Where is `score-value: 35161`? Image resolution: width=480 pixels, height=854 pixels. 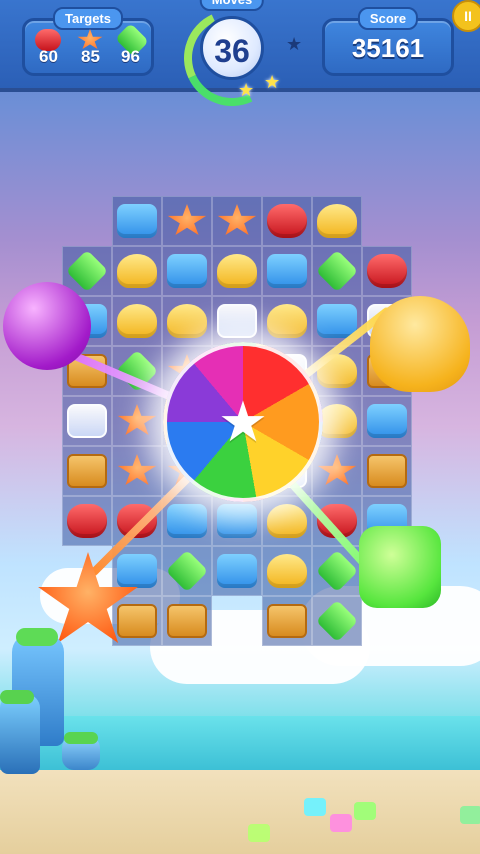
score-value: 35161 is located at coordinates (388, 48).